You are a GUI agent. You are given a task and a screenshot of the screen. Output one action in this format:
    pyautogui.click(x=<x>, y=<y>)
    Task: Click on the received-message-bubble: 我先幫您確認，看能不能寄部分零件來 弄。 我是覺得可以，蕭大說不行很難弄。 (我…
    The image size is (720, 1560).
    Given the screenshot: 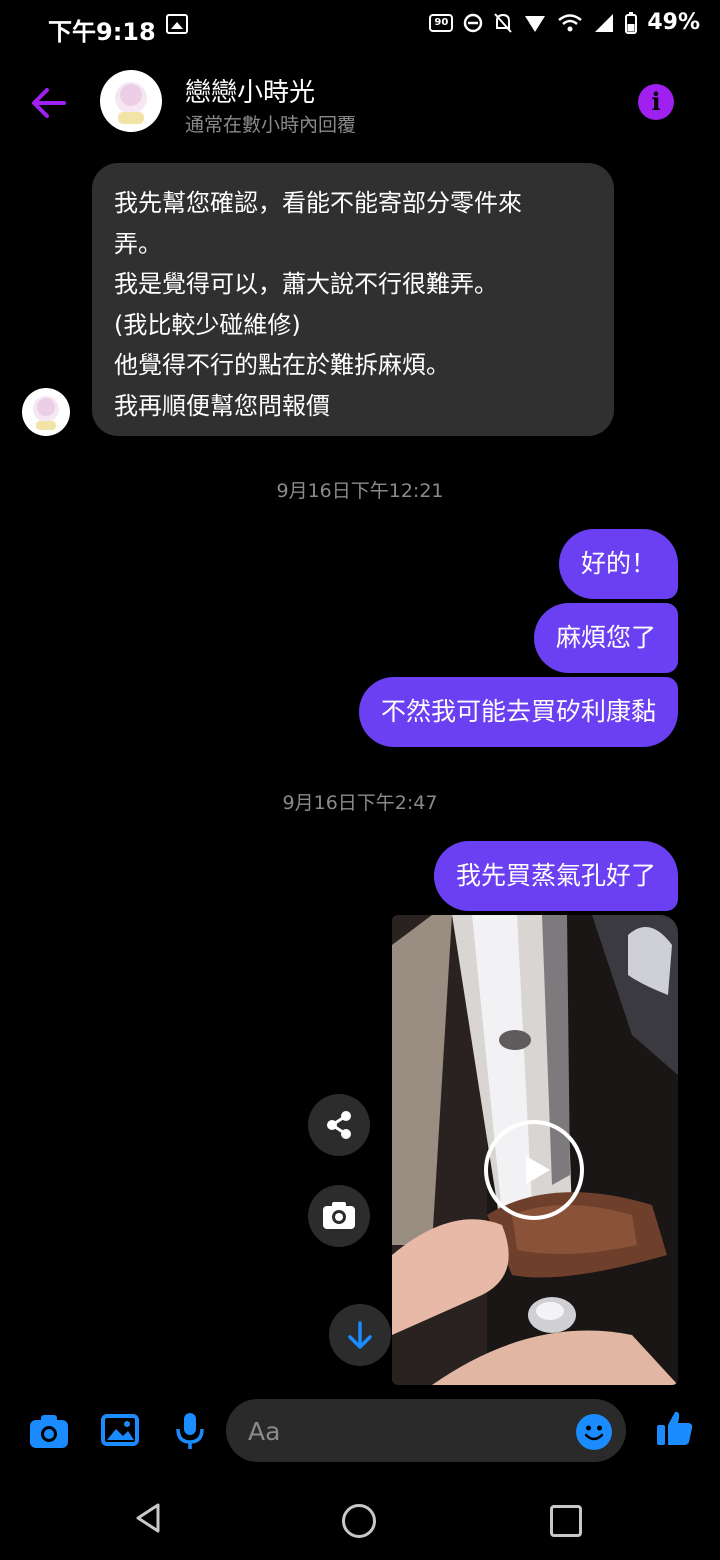 What is the action you would take?
    pyautogui.click(x=353, y=299)
    